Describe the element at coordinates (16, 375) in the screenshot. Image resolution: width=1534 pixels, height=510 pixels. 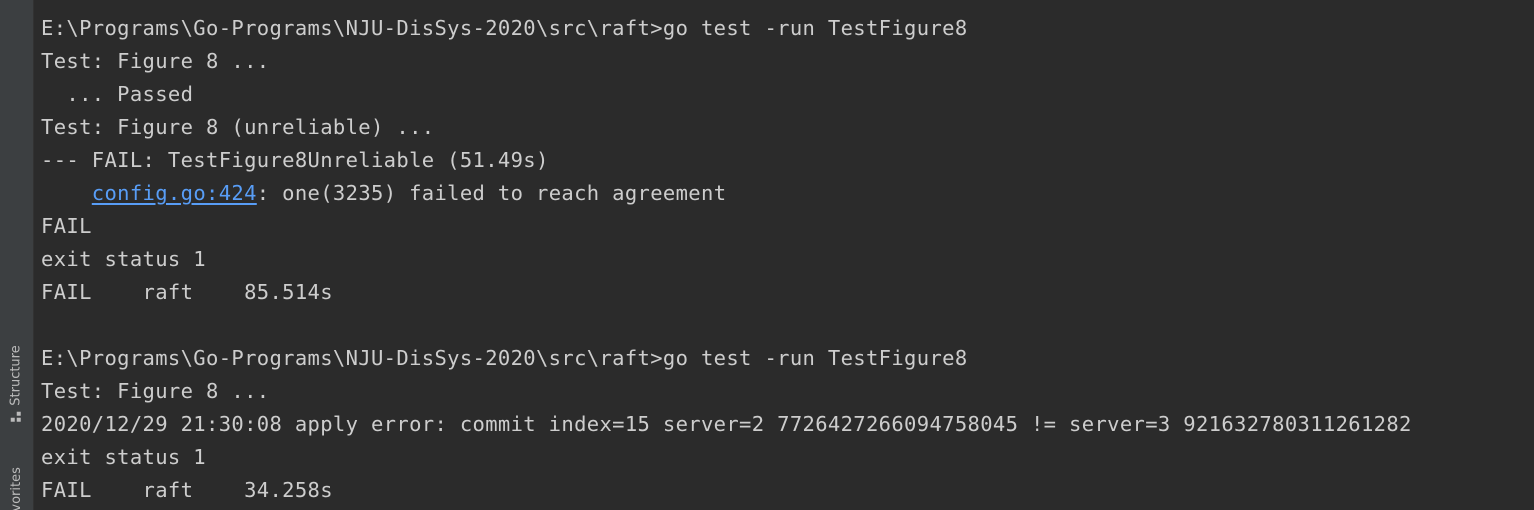
I see `structure-tab-label: Structure` at that location.